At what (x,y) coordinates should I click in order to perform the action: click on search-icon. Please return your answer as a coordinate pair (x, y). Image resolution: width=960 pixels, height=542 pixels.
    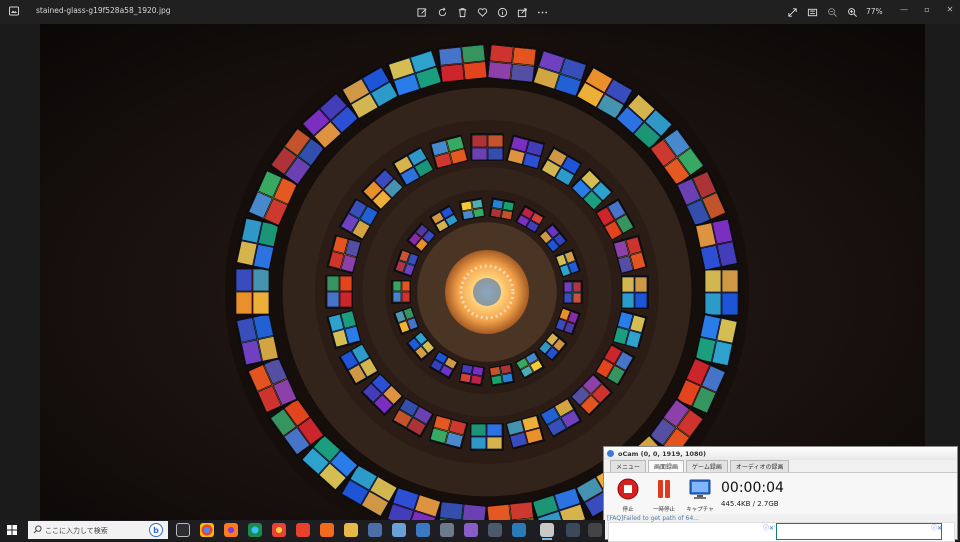
    Looking at the image, I should click on (37, 529).